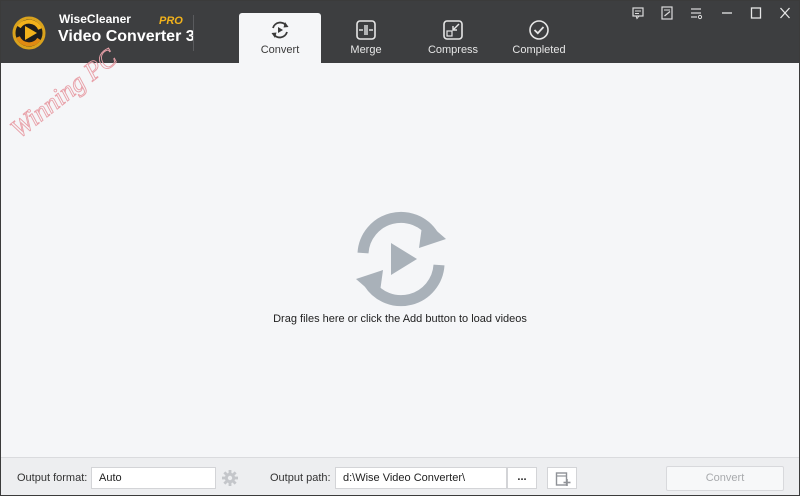 The image size is (800, 496). I want to click on convert-icon, so click(280, 30).